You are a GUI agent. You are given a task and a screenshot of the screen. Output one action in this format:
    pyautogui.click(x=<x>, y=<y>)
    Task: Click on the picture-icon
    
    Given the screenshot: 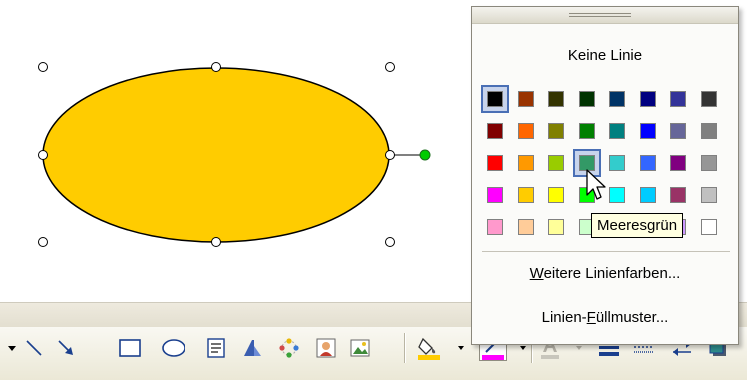 What is the action you would take?
    pyautogui.click(x=360, y=348)
    